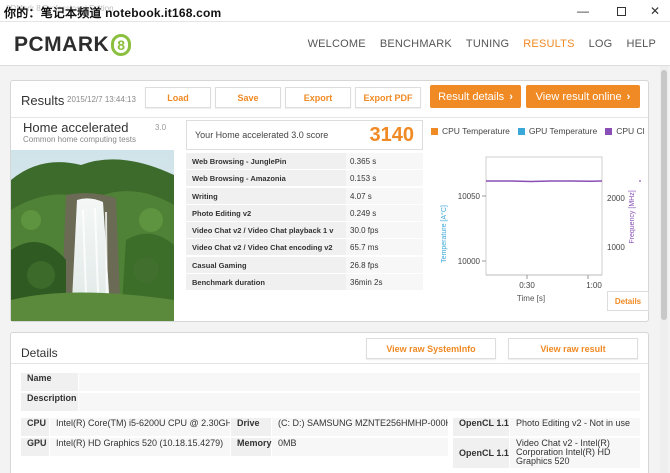 The image size is (670, 473). I want to click on pcmark-logo: PCMARK 8, so click(73, 45).